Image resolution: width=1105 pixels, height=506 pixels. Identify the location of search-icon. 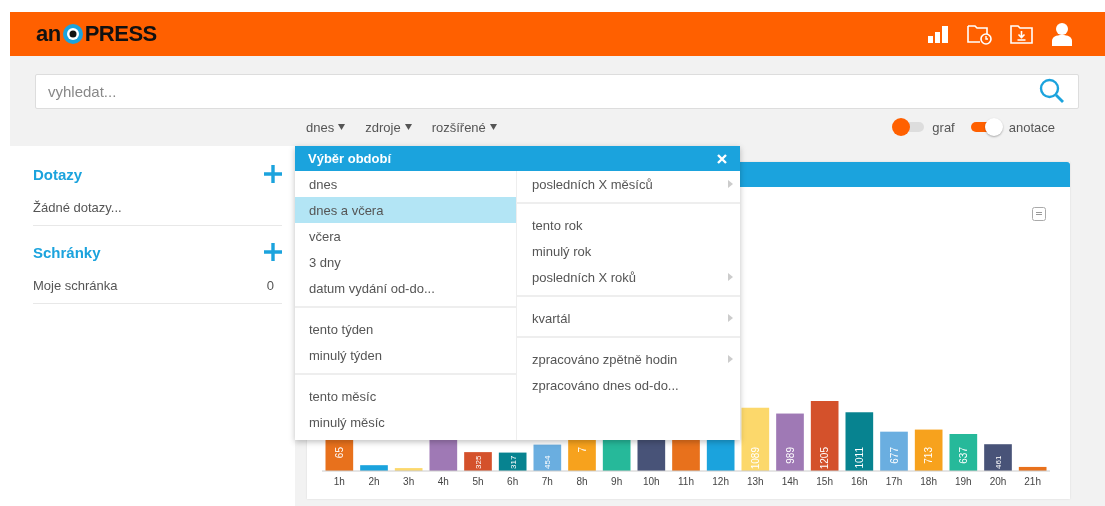
(1052, 91).